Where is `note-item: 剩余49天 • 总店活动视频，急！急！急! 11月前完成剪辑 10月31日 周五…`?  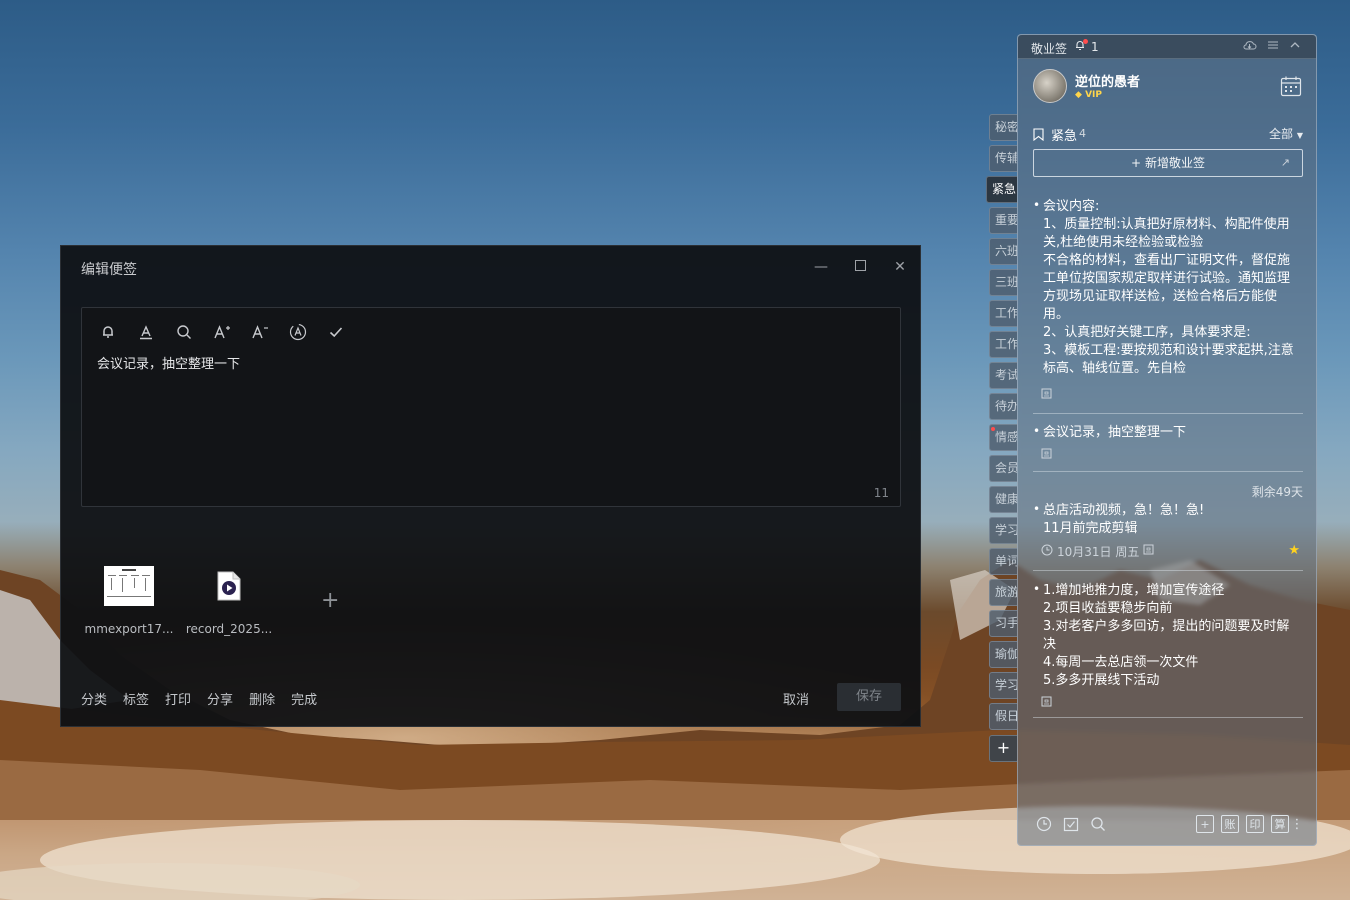 note-item: 剩余49天 • 总店活动视频，急！急！急! 11月前完成剪辑 10月31日 周五… is located at coordinates (1168, 527).